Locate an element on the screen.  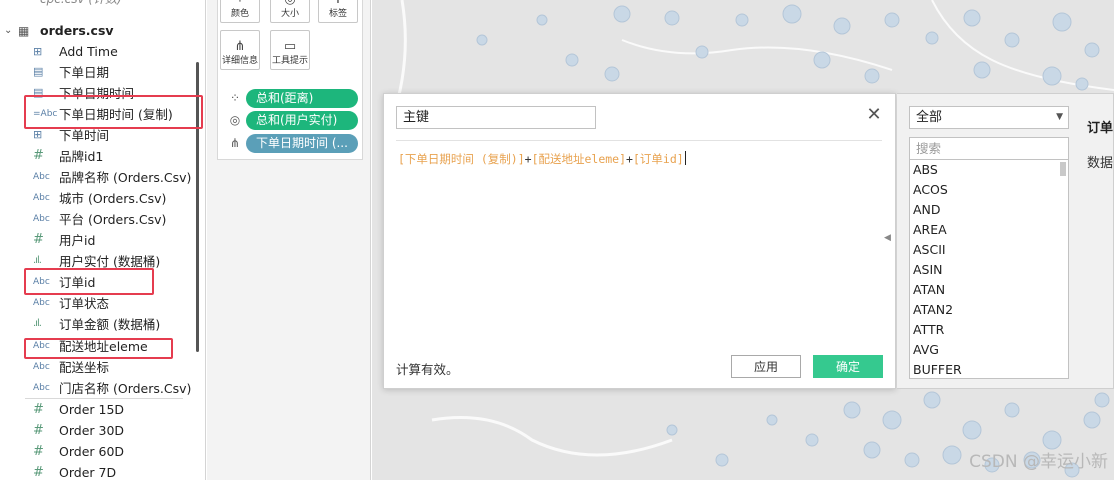
field-item: Abc 城市 (Orders.Csv) is located at coordinates (99, 197).